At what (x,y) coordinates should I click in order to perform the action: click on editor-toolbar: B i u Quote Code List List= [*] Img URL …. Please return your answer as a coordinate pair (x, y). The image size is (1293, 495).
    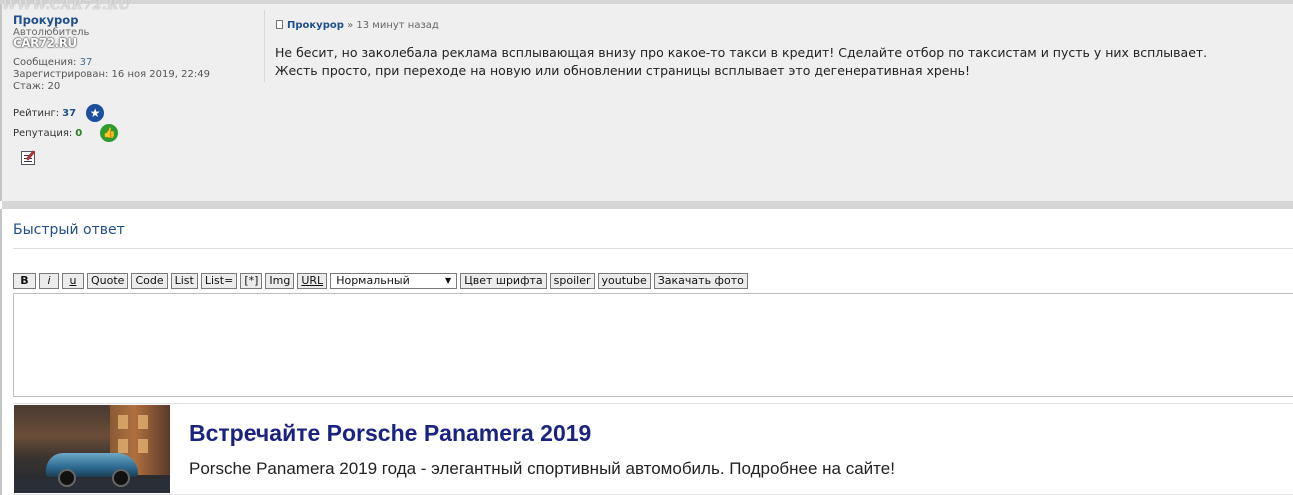
    Looking at the image, I should click on (382, 281).